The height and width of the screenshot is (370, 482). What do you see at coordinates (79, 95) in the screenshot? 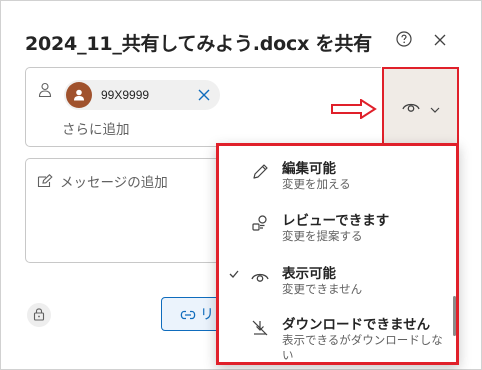
I see `avatar` at bounding box center [79, 95].